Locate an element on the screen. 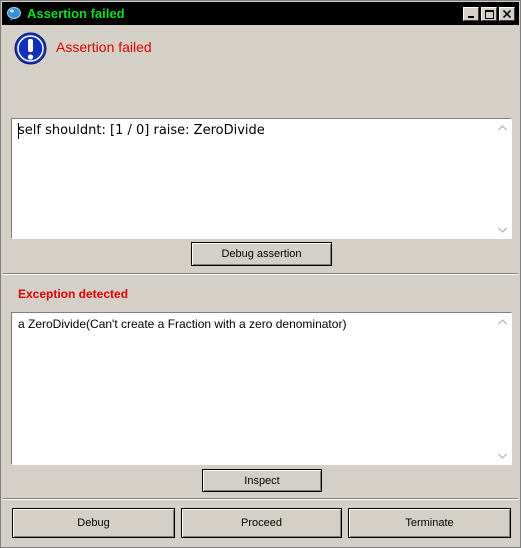  close-icon is located at coordinates (507, 14).